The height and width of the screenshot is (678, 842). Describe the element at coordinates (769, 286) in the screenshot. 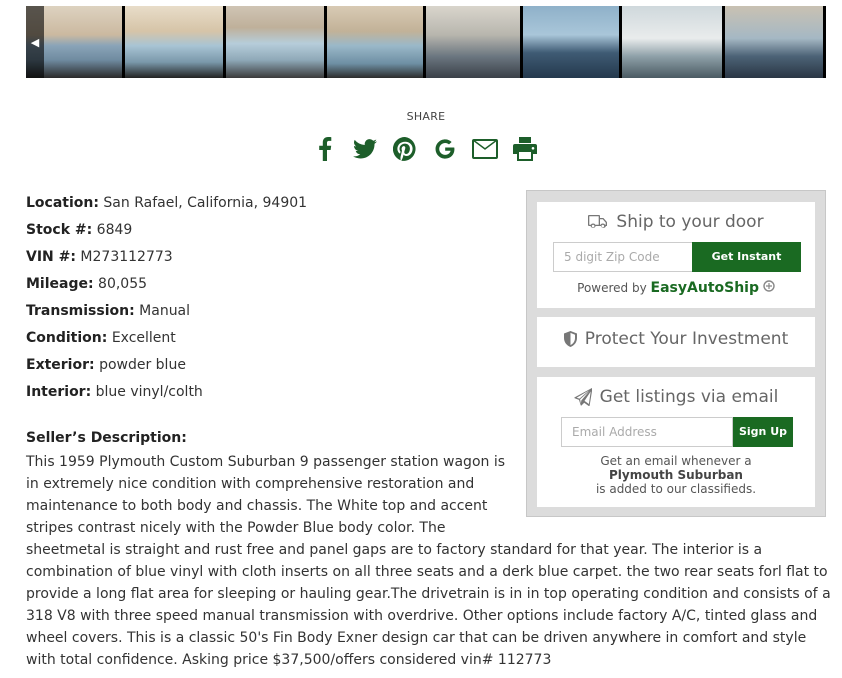

I see `truck-logo-icon` at that location.